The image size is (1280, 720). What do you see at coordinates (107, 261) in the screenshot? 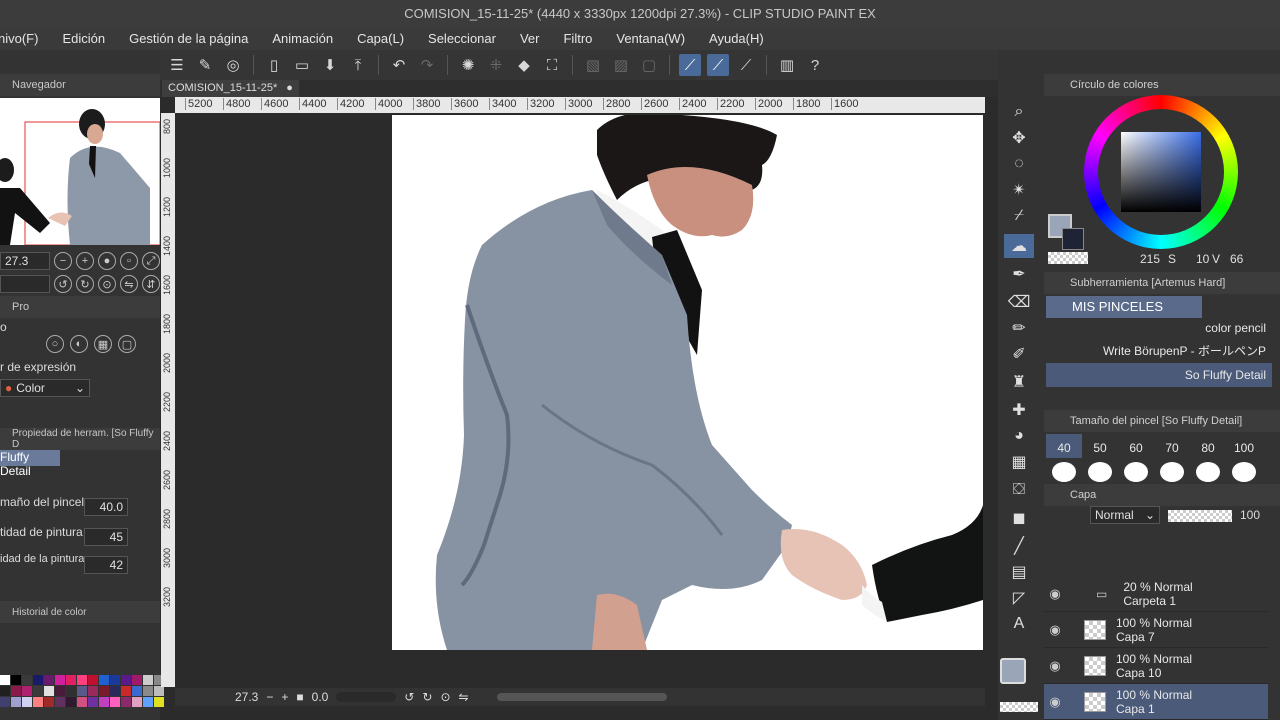
I see `zoom-fit-icon: ●` at bounding box center [107, 261].